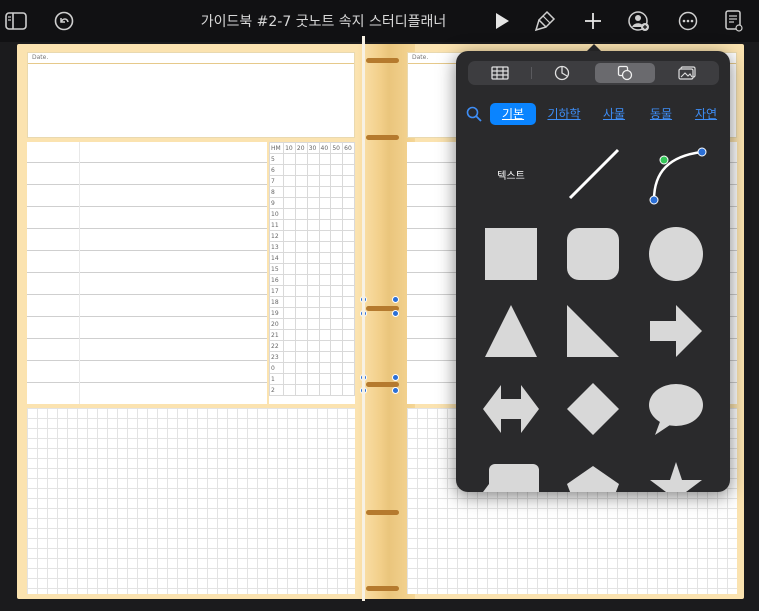 This screenshot has height=611, width=759. I want to click on category-nature: 자연, so click(706, 114).